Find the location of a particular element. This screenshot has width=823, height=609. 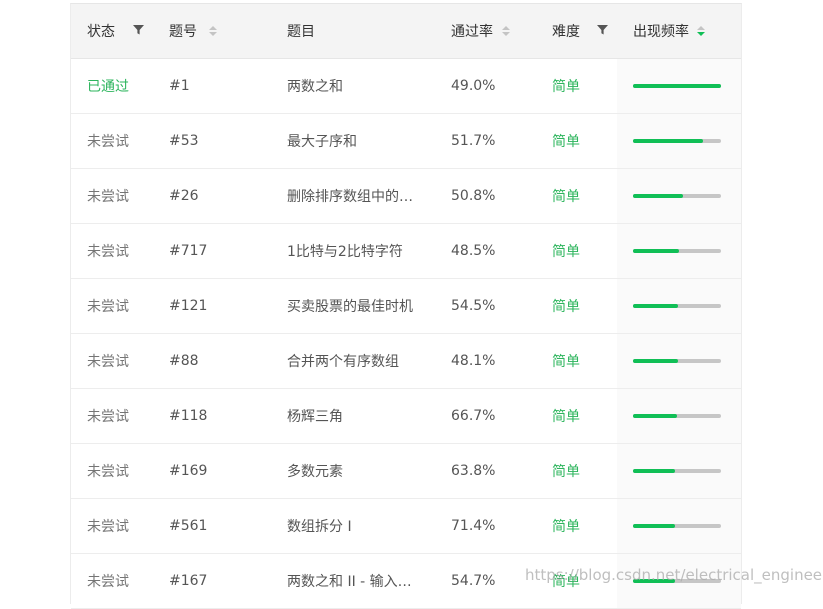

title-cell: 多数元素 is located at coordinates (362, 471).